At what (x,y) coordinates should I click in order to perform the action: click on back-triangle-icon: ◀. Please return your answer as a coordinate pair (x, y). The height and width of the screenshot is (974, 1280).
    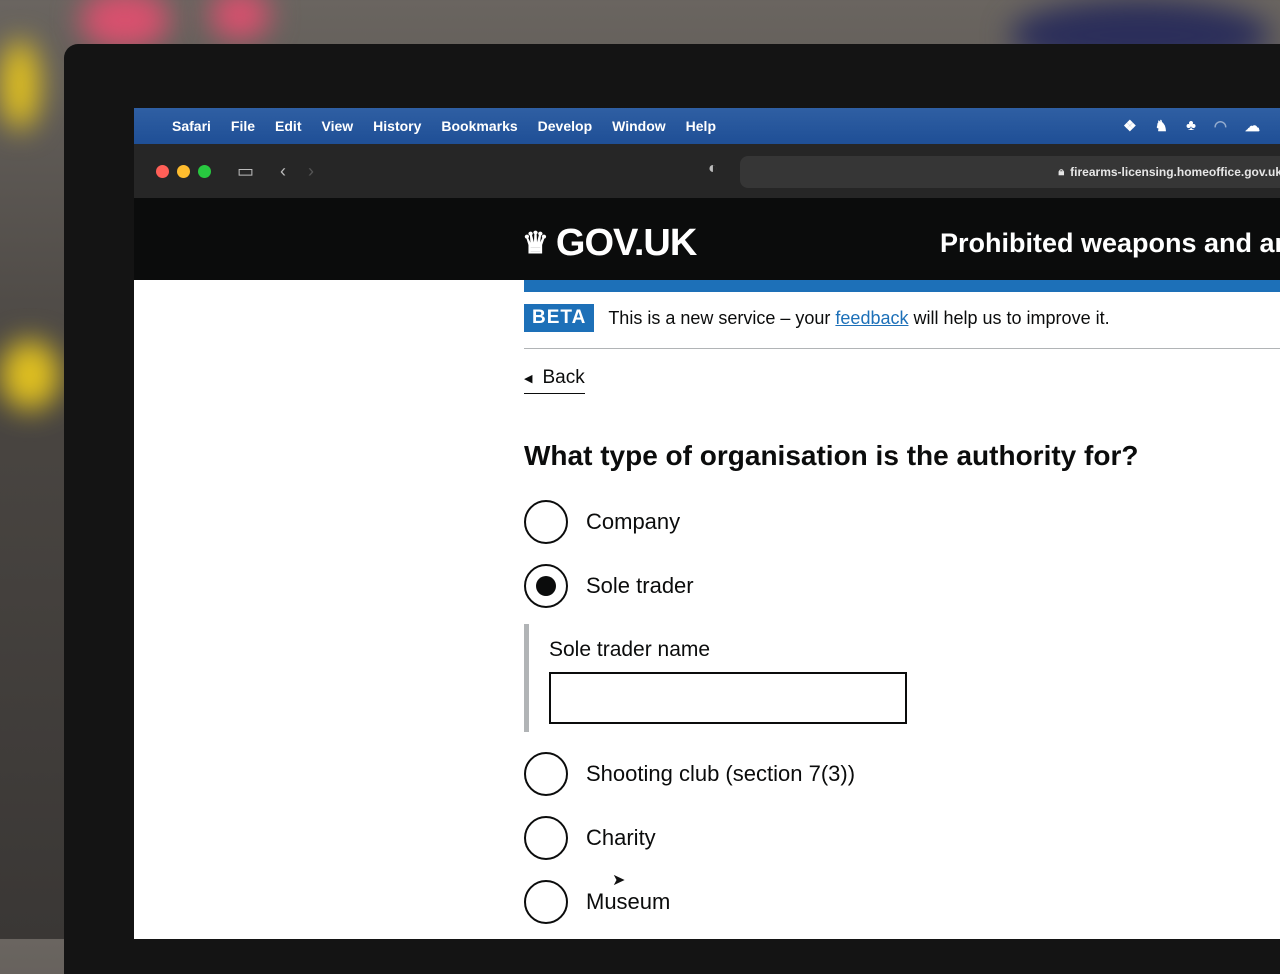
    Looking at the image, I should click on (528, 378).